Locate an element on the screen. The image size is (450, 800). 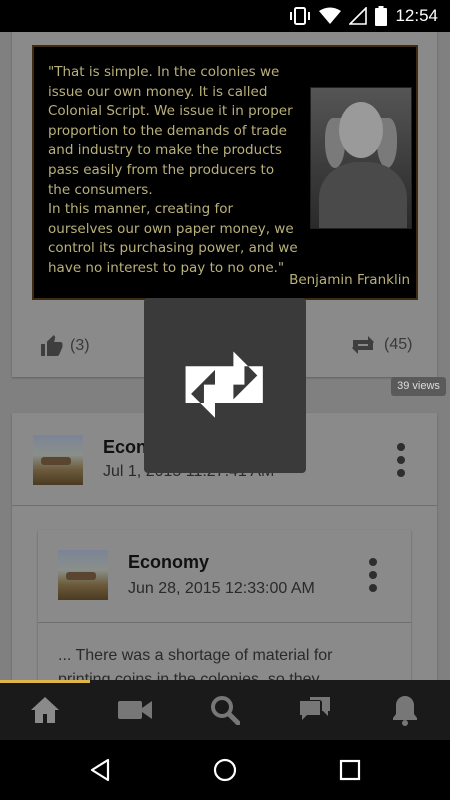
active-tab-indicator is located at coordinates (45, 681).